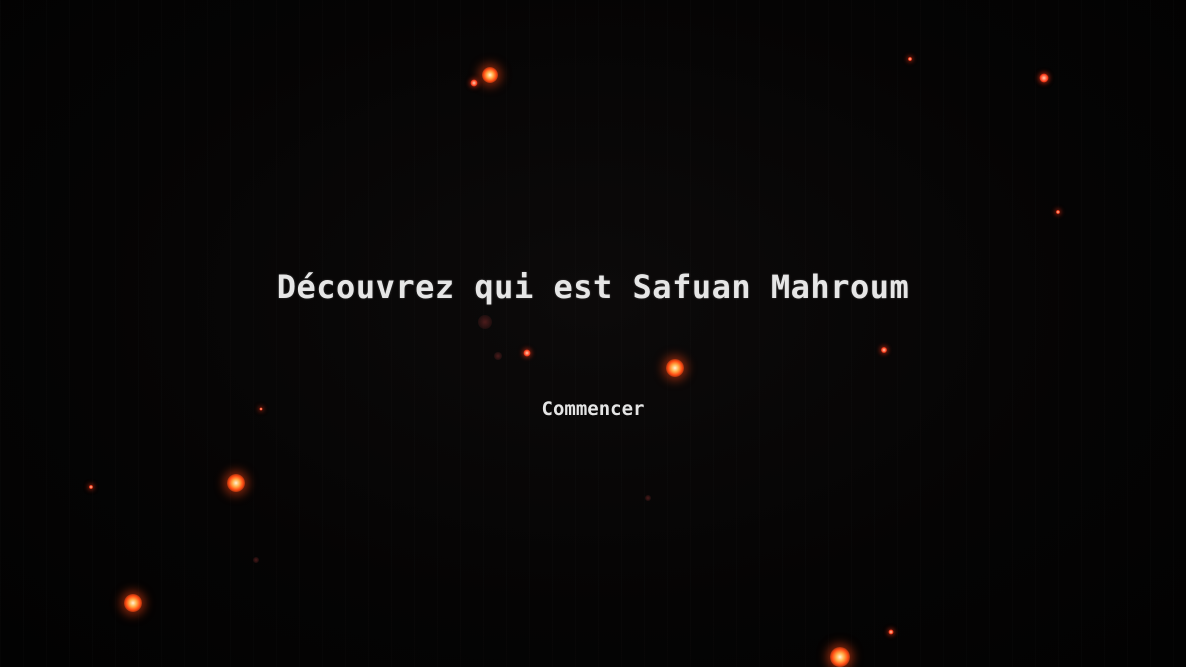 This screenshot has width=1186, height=667. I want to click on start-button: Commencer, so click(593, 409).